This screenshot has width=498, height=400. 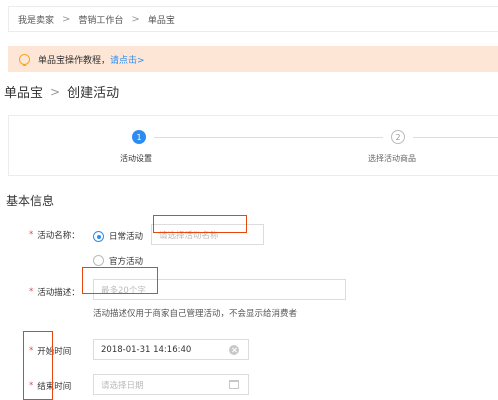 What do you see at coordinates (127, 59) in the screenshot?
I see `tutorial-link: 请点击>` at bounding box center [127, 59].